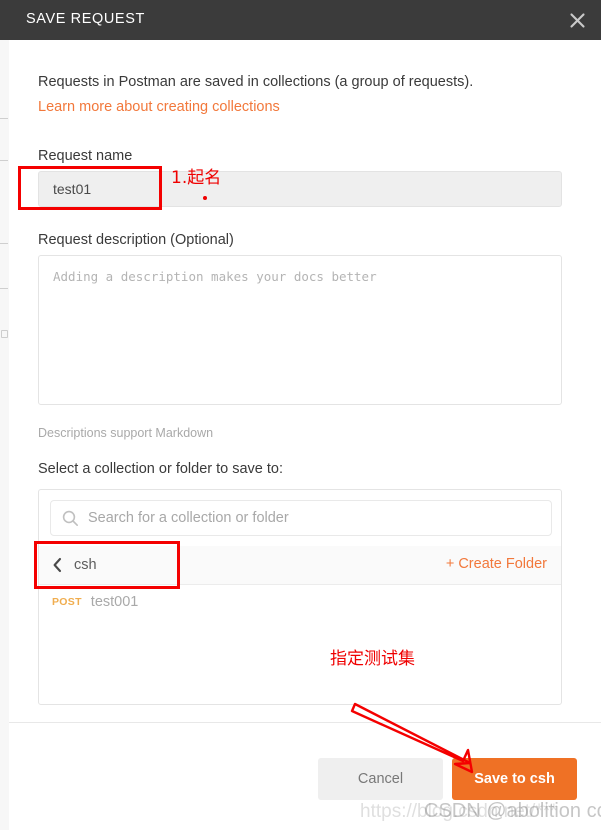  Describe the element at coordinates (136, 240) in the screenshot. I see `request-description-label: Request description (Optional)` at that location.